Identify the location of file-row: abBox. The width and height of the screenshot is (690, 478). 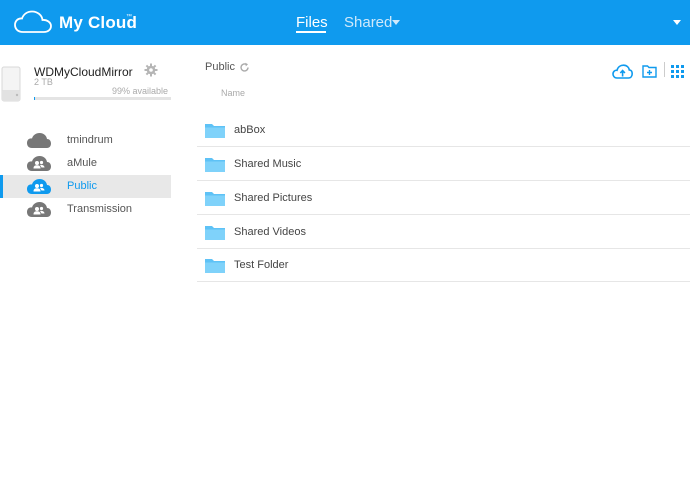
(443, 130).